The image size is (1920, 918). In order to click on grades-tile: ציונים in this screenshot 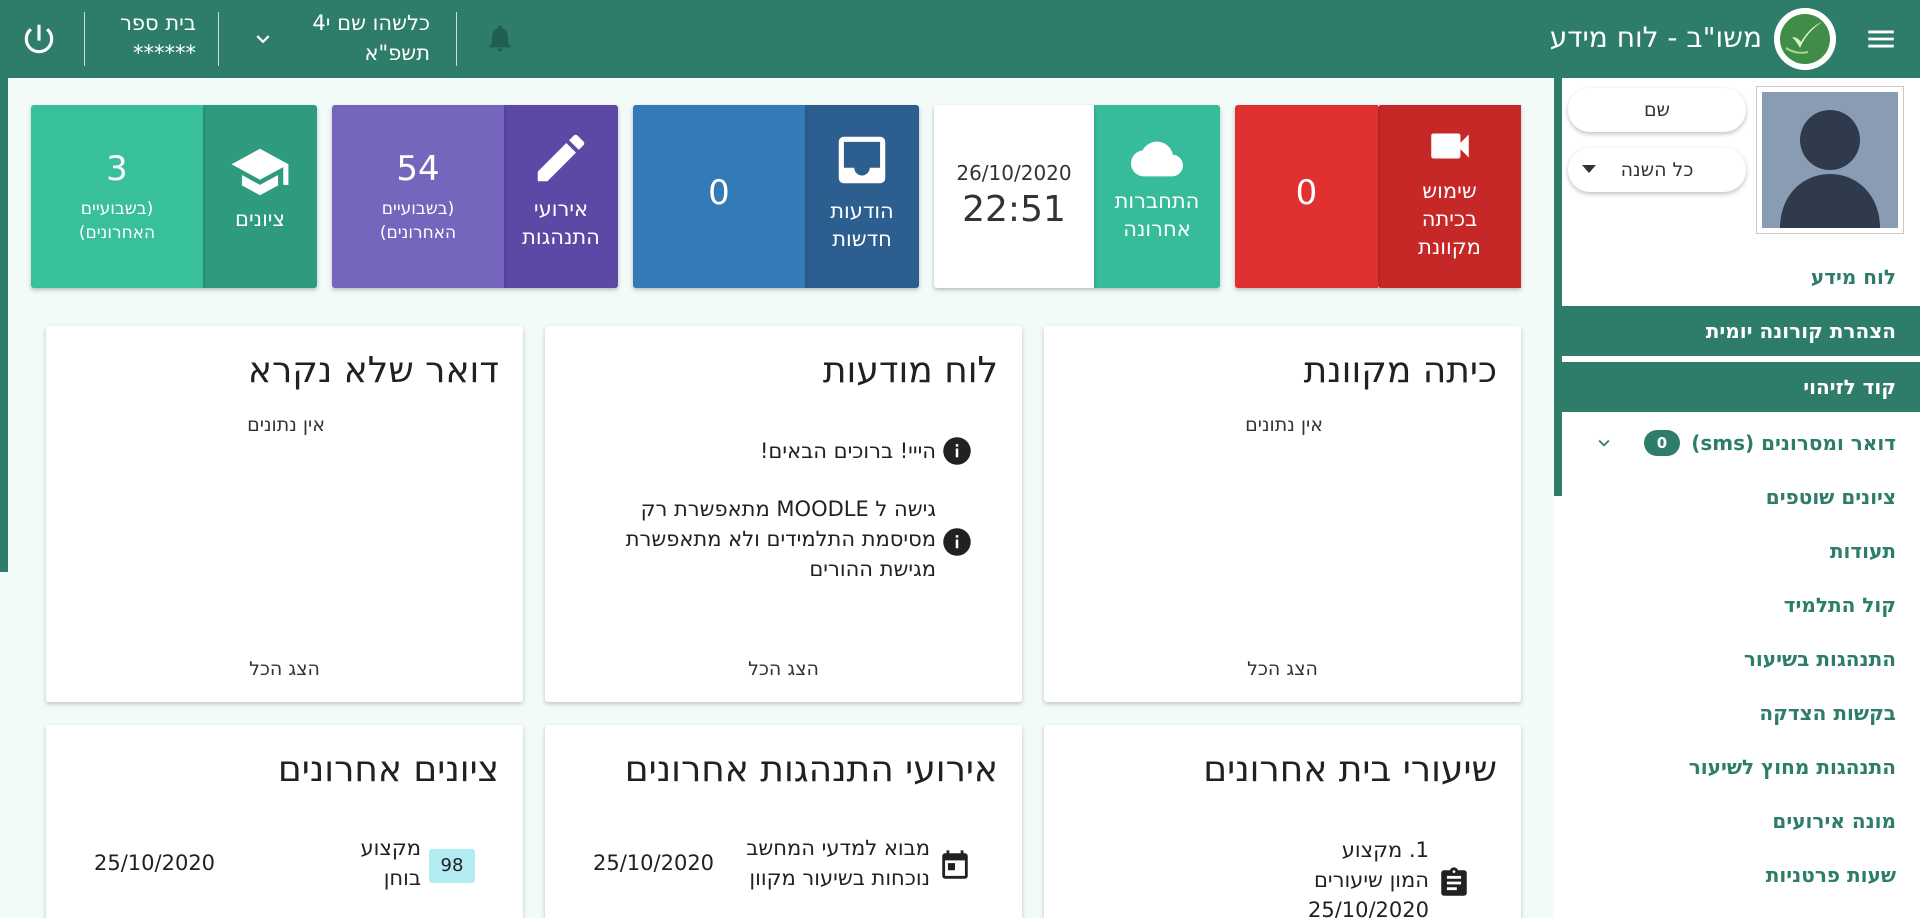, I will do `click(260, 196)`.